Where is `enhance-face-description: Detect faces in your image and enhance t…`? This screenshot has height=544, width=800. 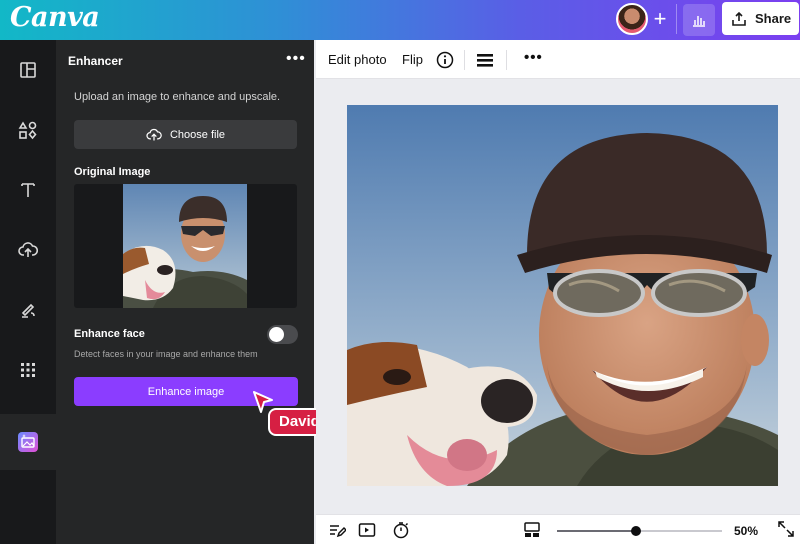 enhance-face-description: Detect faces in your image and enhance t… is located at coordinates (166, 354).